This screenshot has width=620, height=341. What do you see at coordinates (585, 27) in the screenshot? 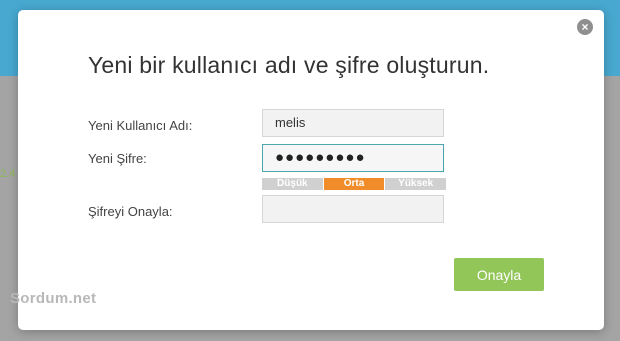
I see `close-icon: ×` at bounding box center [585, 27].